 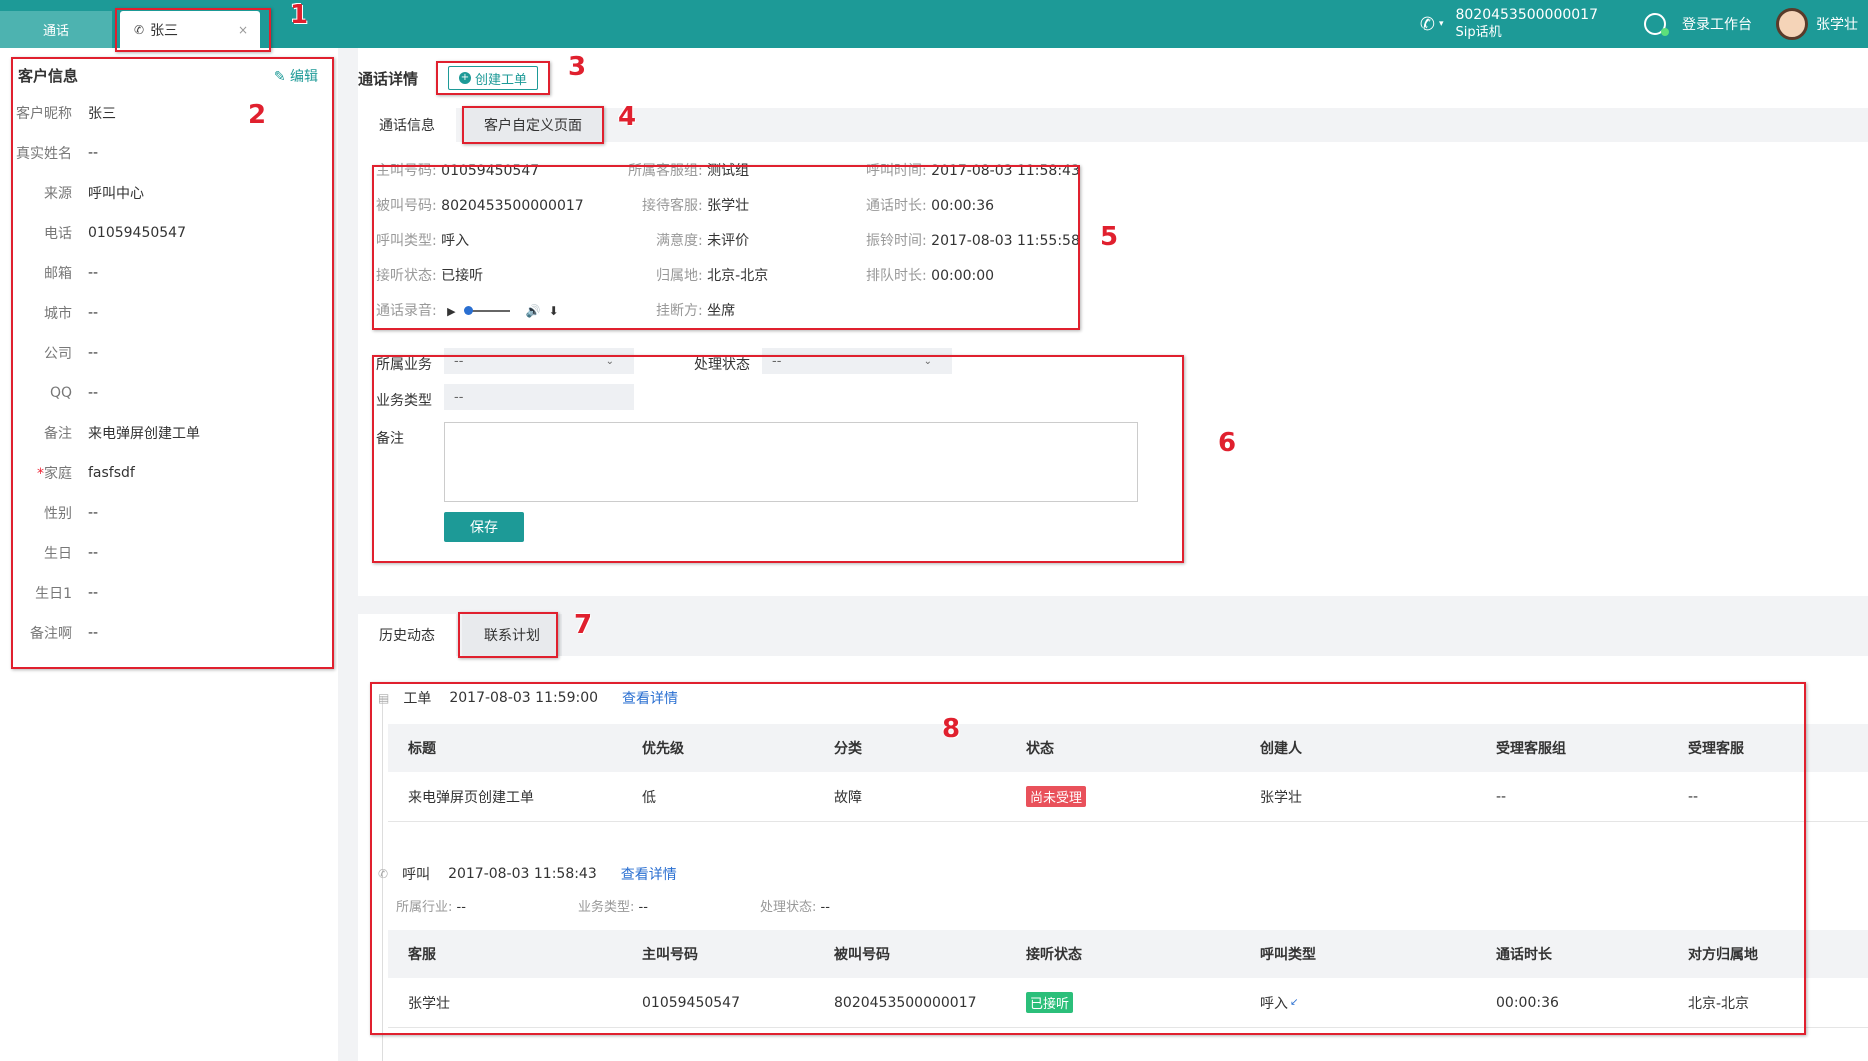 What do you see at coordinates (422, 955) in the screenshot?
I see `col-header: 客服` at bounding box center [422, 955].